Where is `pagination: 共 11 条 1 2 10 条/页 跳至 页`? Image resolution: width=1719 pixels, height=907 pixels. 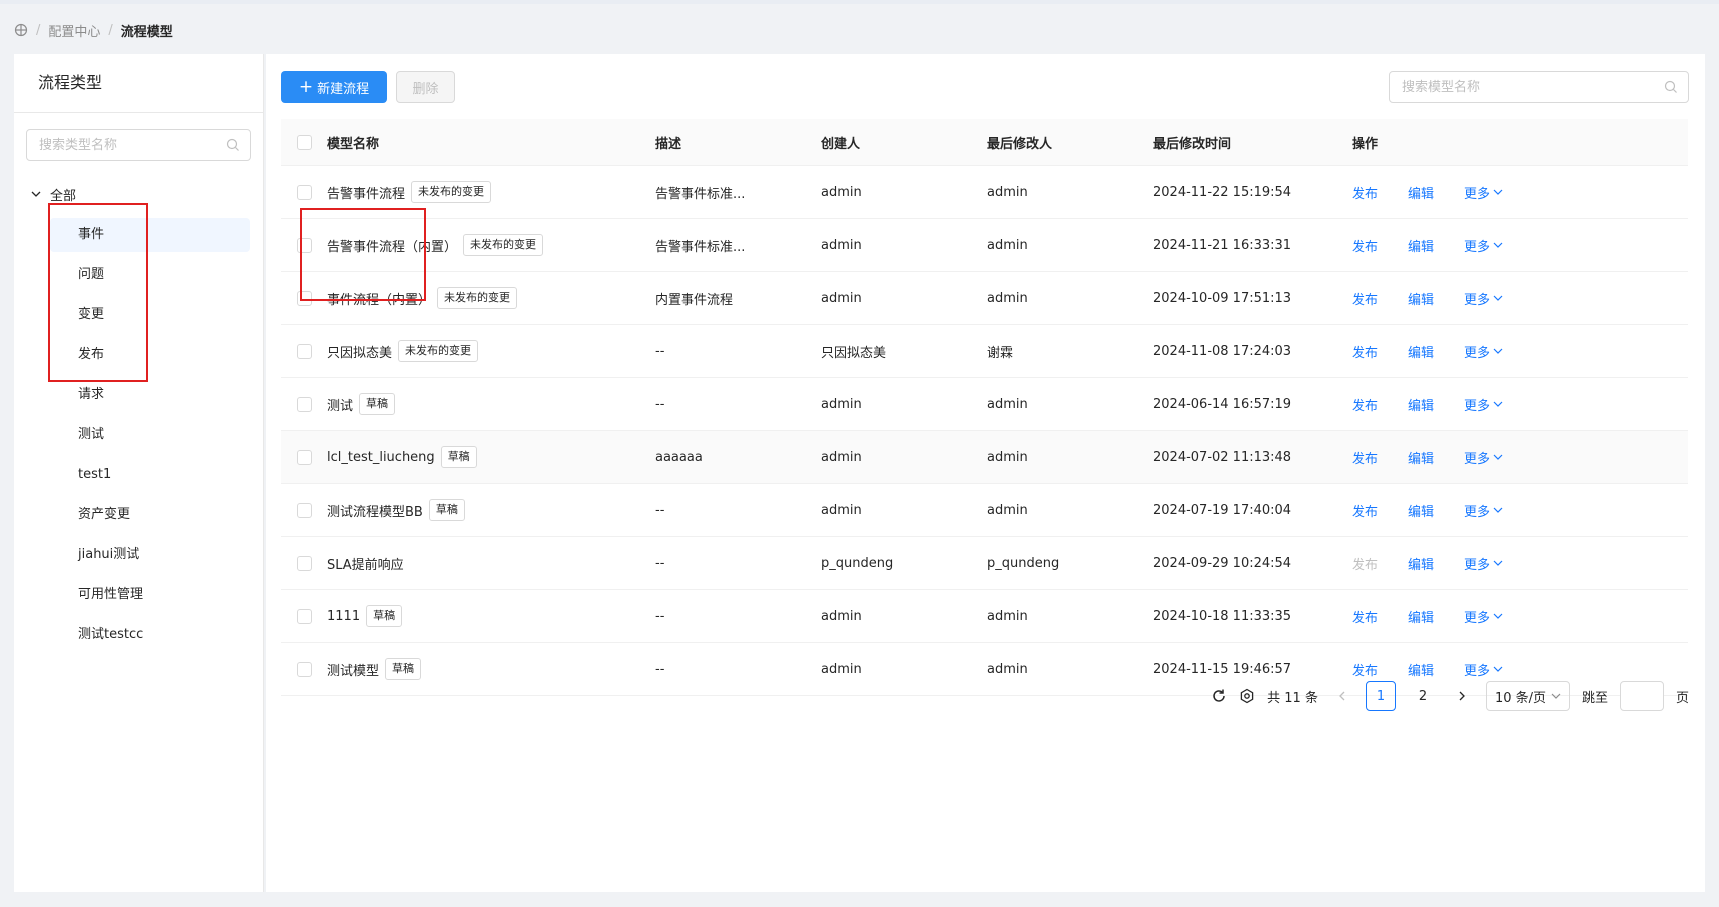
pagination: 共 11 条 1 2 10 条/页 跳至 页 is located at coordinates (1450, 696).